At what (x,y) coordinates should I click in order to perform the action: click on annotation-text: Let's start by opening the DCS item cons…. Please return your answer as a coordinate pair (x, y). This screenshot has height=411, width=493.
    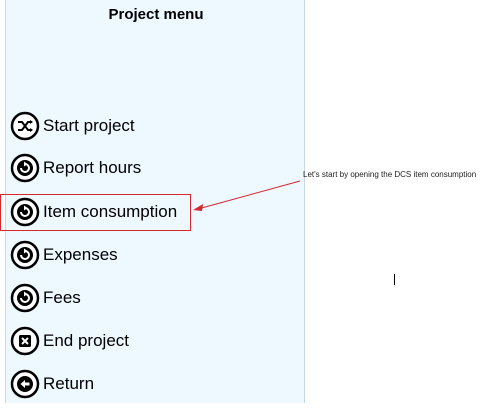
    Looking at the image, I should click on (390, 174).